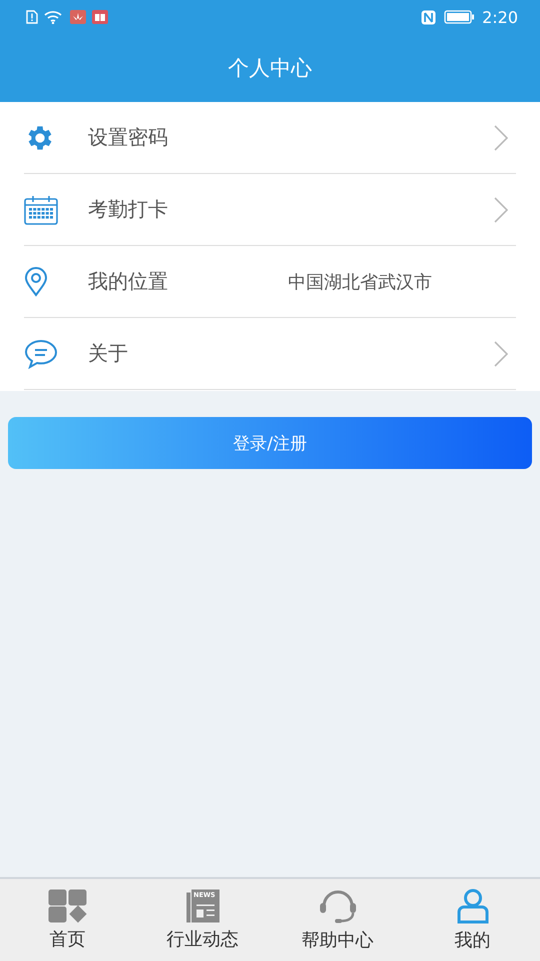 The height and width of the screenshot is (961, 540). What do you see at coordinates (270, 138) in the screenshot?
I see `menu-item: 设置密码` at bounding box center [270, 138].